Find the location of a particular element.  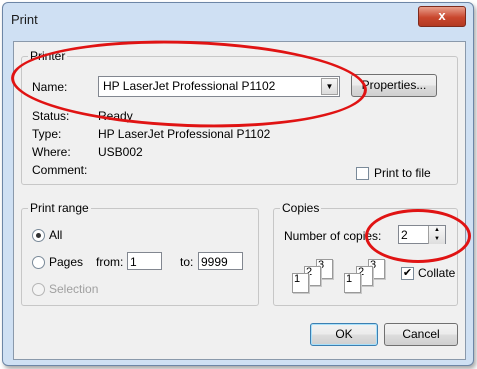

comment-label: Comment: is located at coordinates (60, 170).